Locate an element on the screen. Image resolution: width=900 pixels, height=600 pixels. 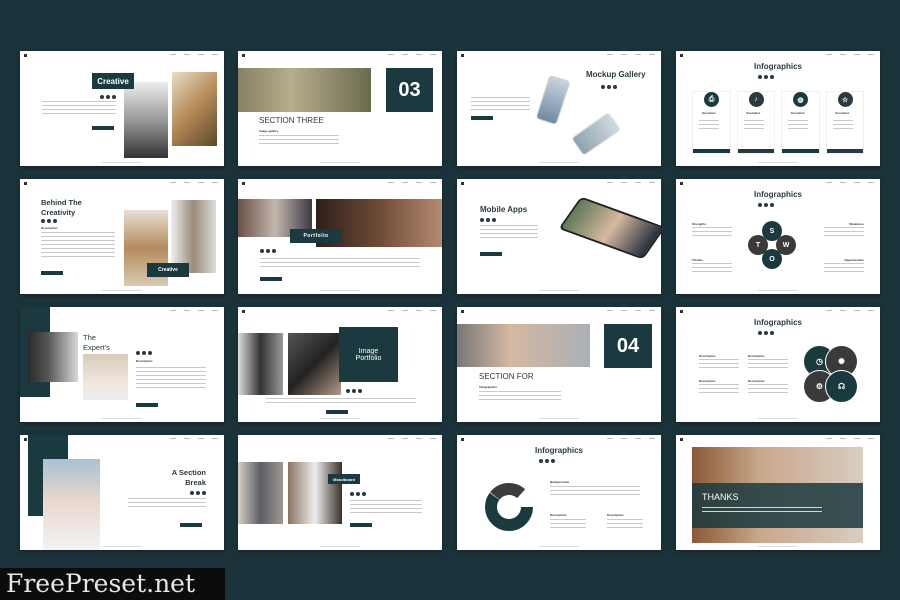
slide-mockup-gallery: Mockup Gallery is located at coordinates (559, 108).